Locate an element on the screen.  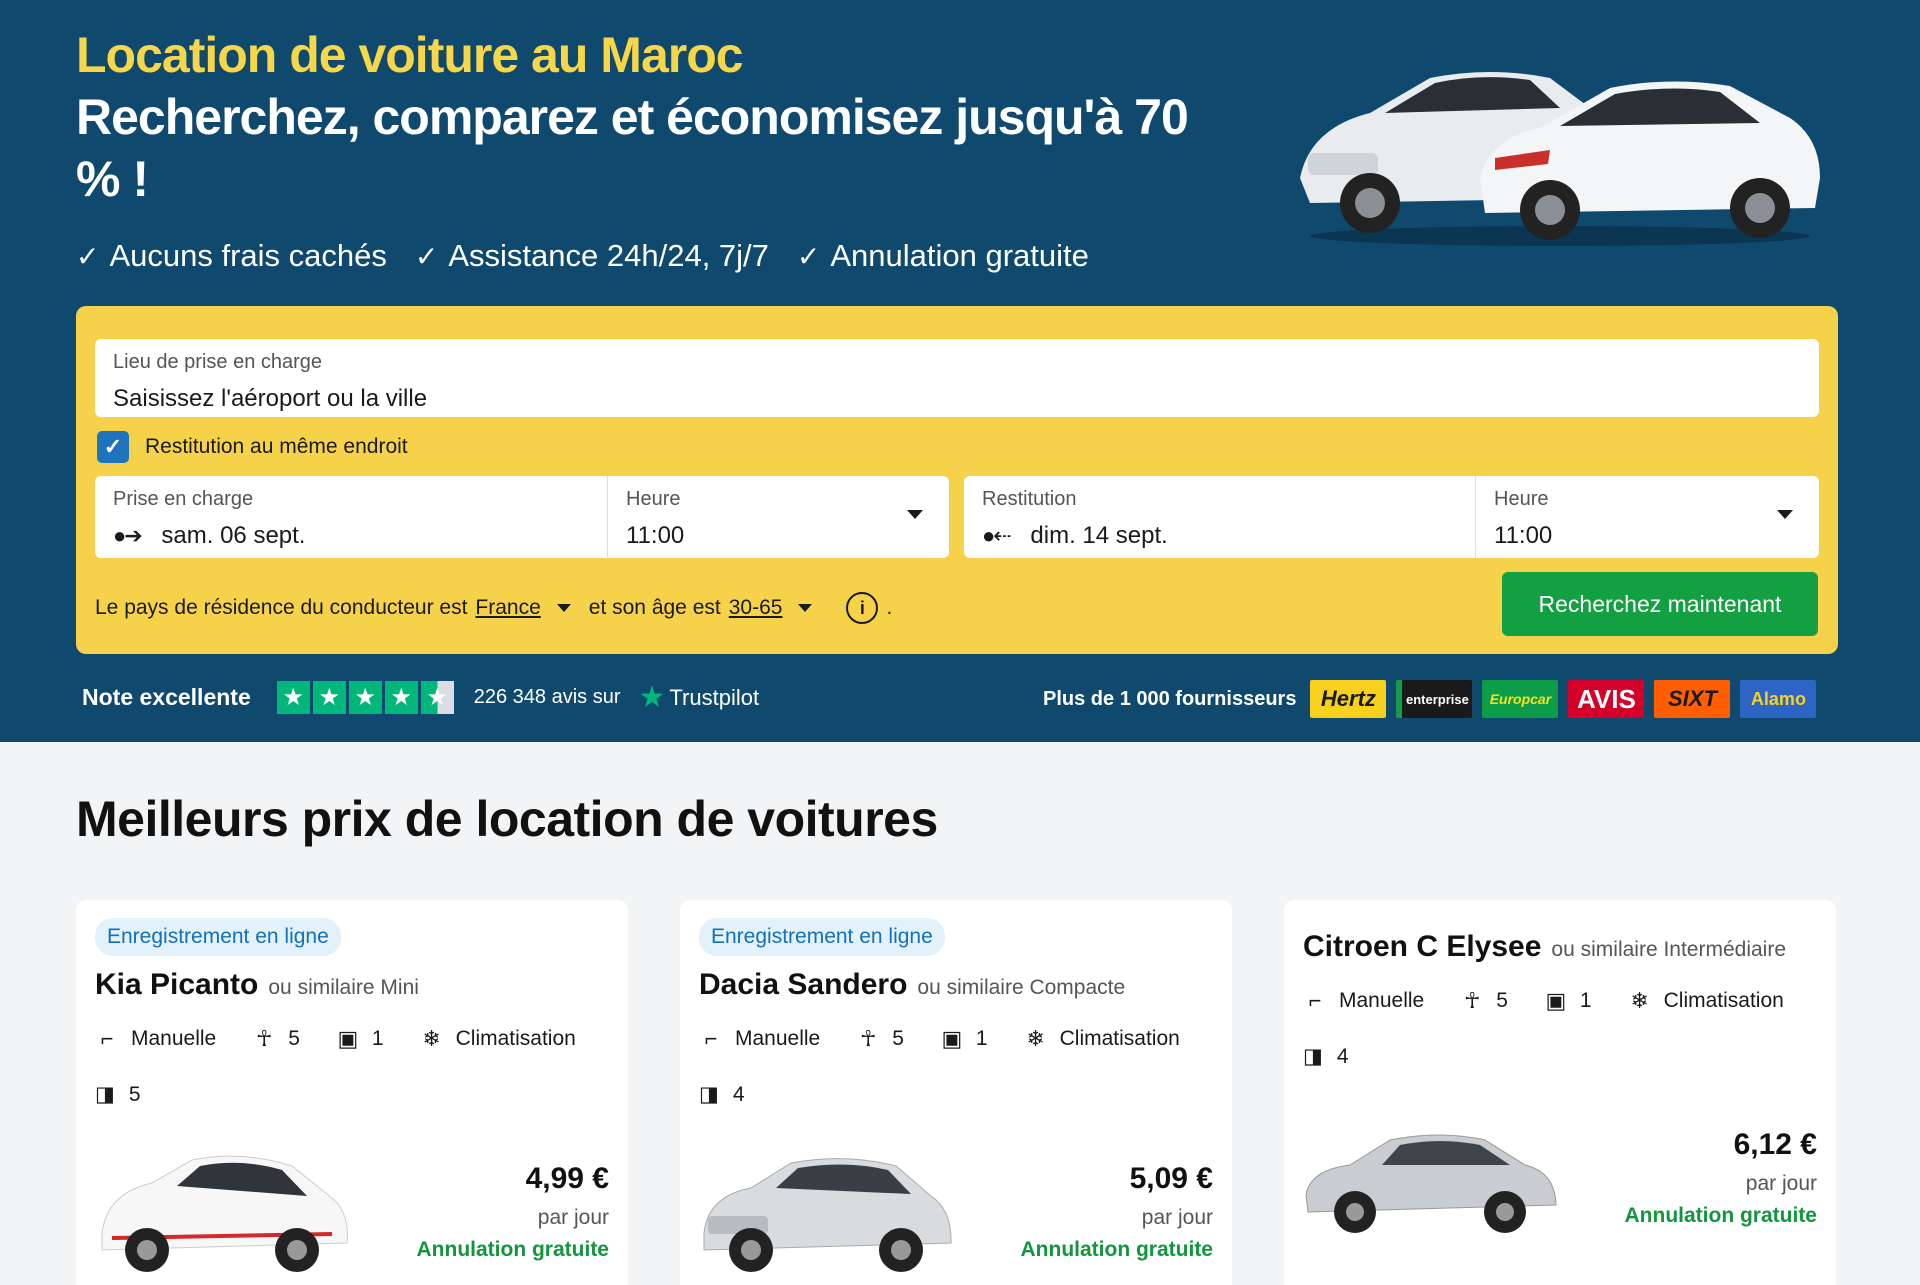
car-similar: ou similaire Compacte is located at coordinates (1021, 987).